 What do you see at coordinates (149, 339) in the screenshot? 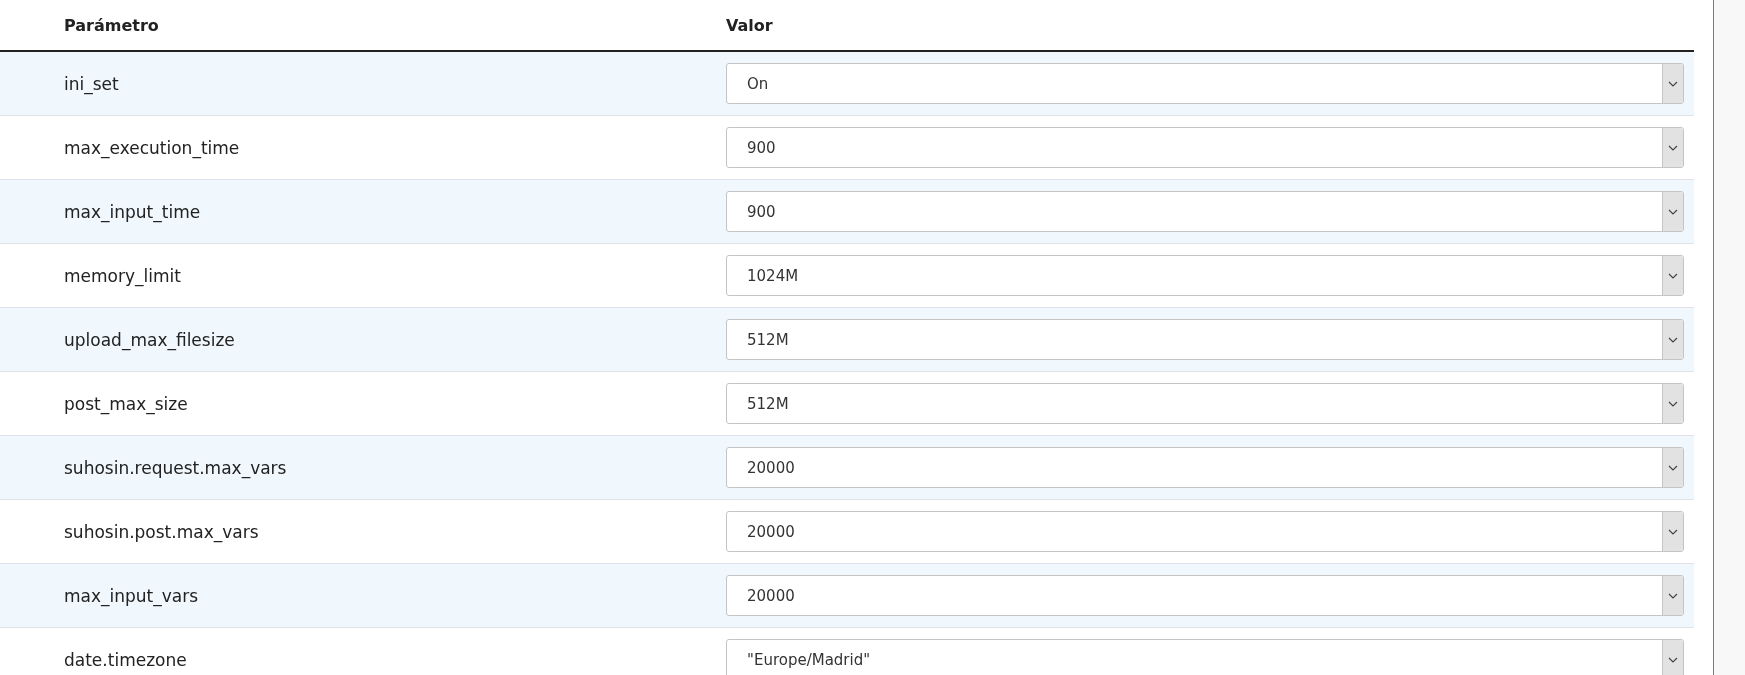
I see `parameter-name: upload_max_filesize` at bounding box center [149, 339].